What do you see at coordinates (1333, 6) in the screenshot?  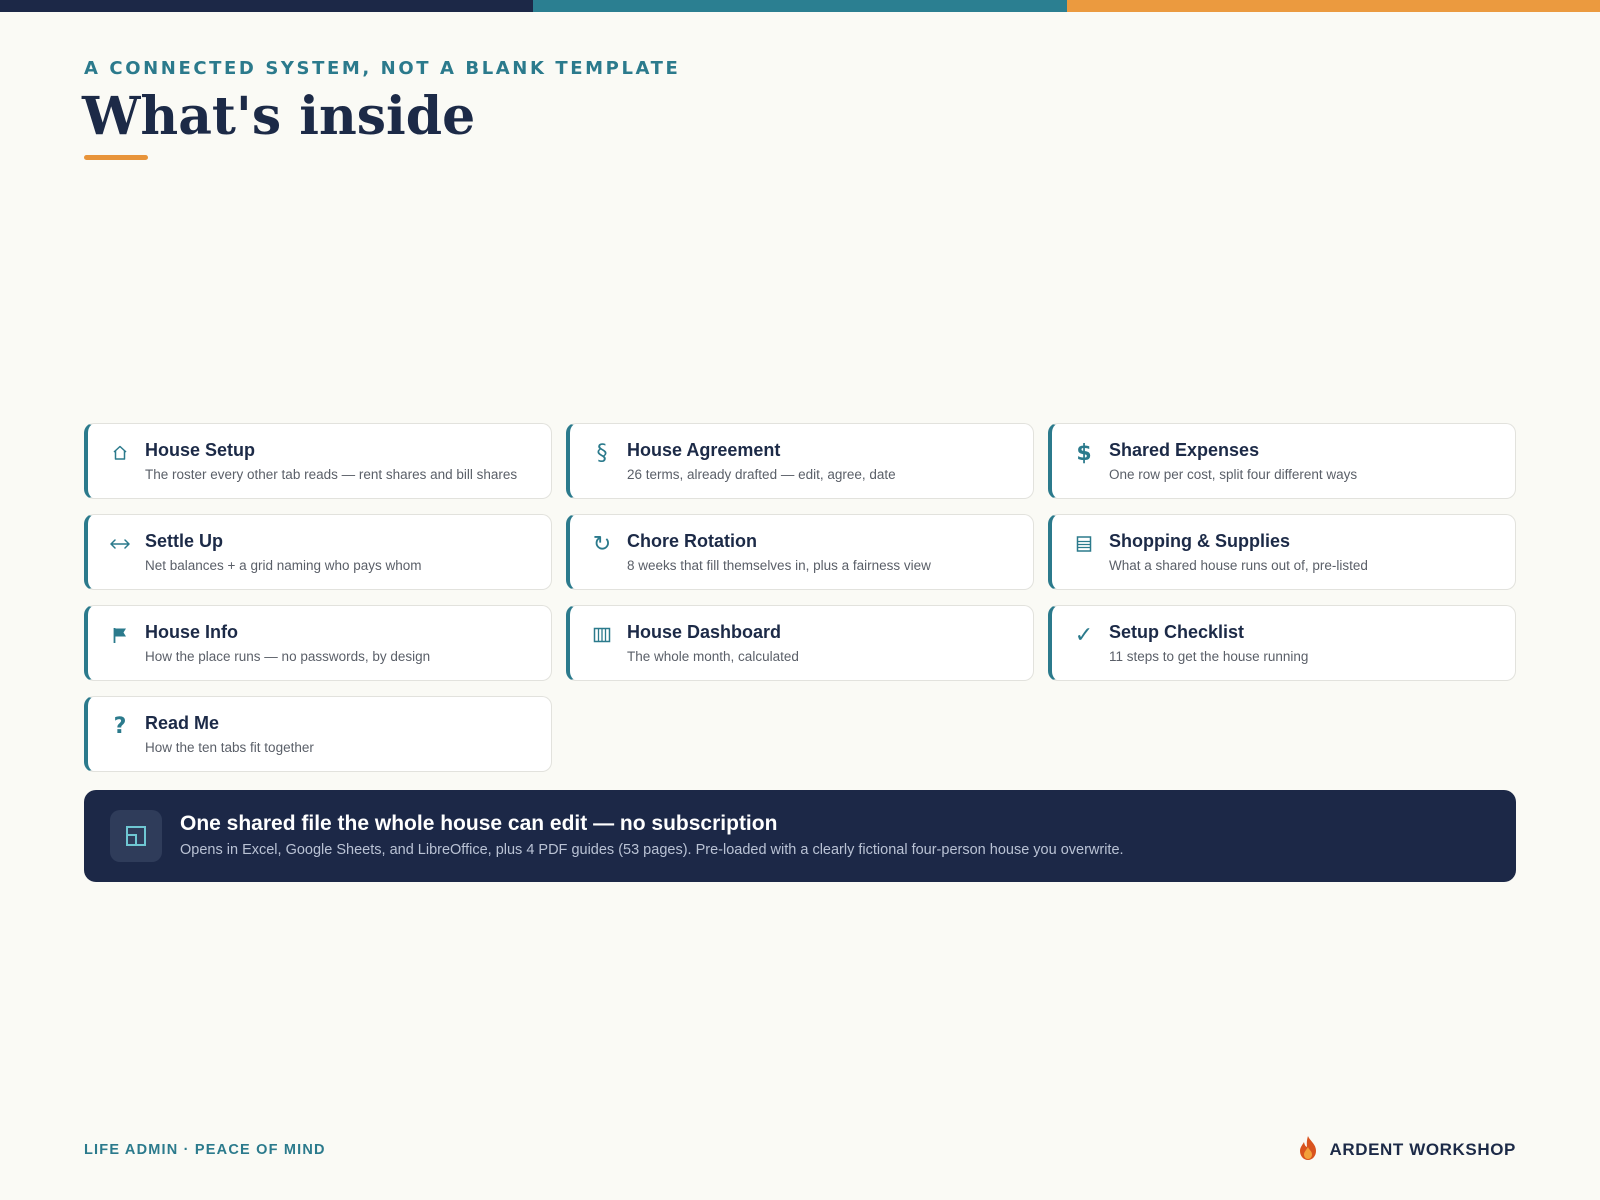 I see `top-bar-orange-segment` at bounding box center [1333, 6].